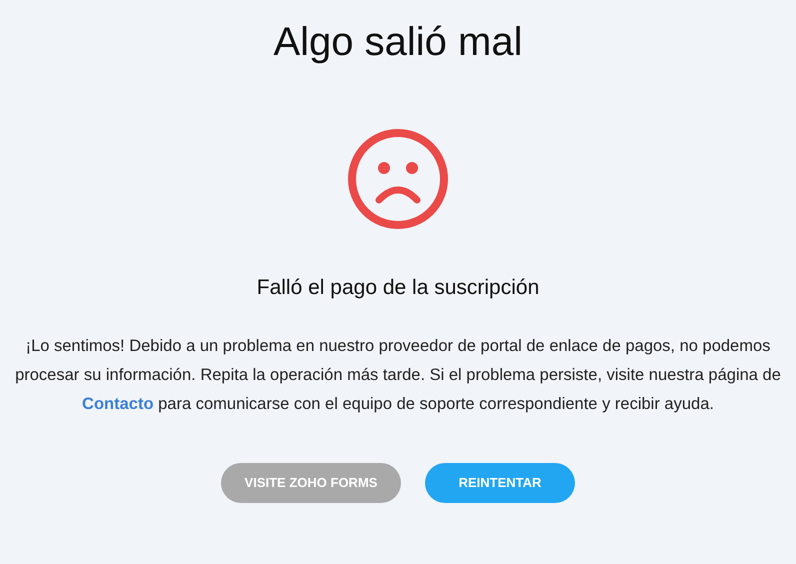  What do you see at coordinates (118, 404) in the screenshot?
I see `contact-link: Contacto` at bounding box center [118, 404].